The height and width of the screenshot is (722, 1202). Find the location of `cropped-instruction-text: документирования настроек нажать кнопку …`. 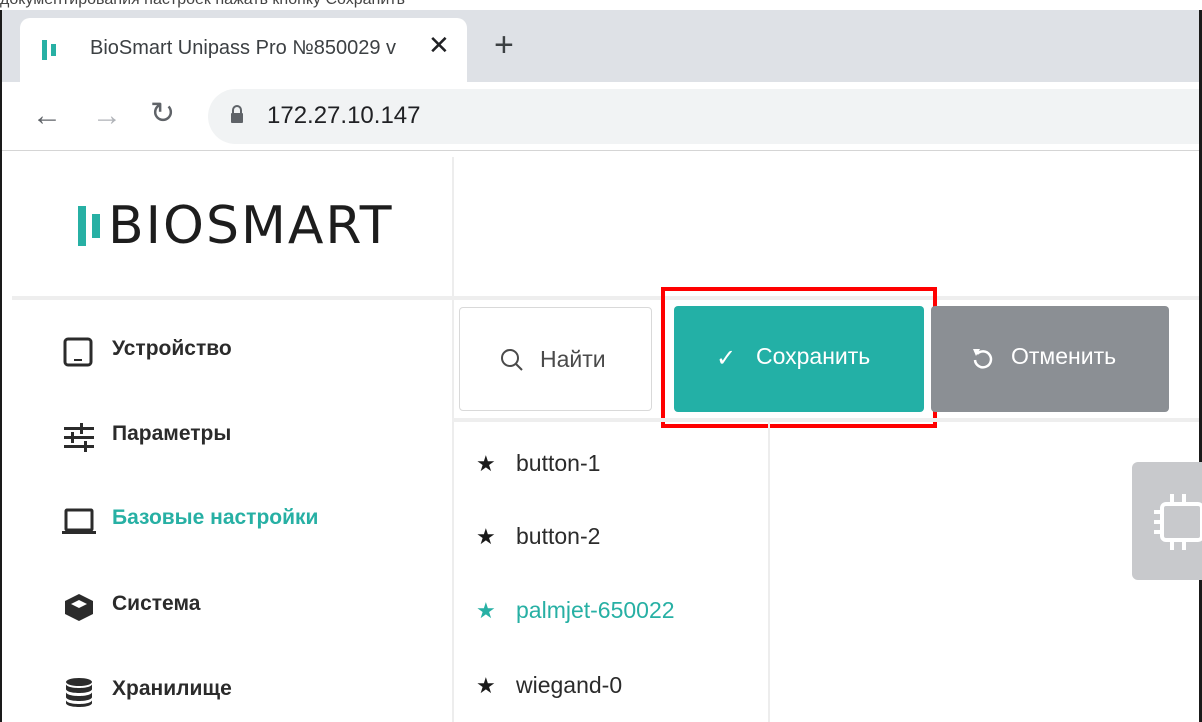

cropped-instruction-text: документирования настроек нажать кнопку … is located at coordinates (601, 5).